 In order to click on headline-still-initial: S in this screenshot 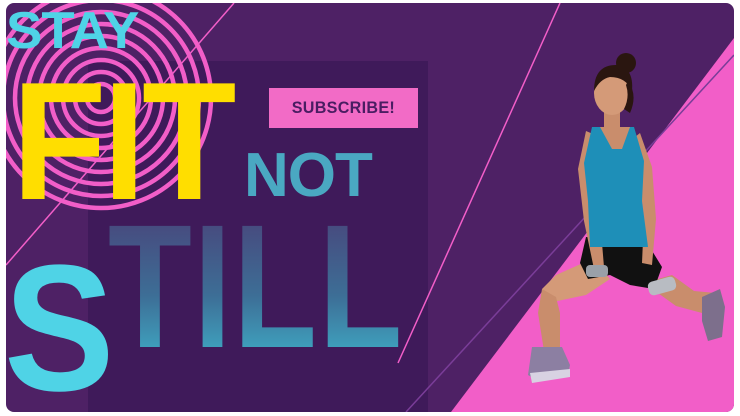, I will do `click(60, 320)`.